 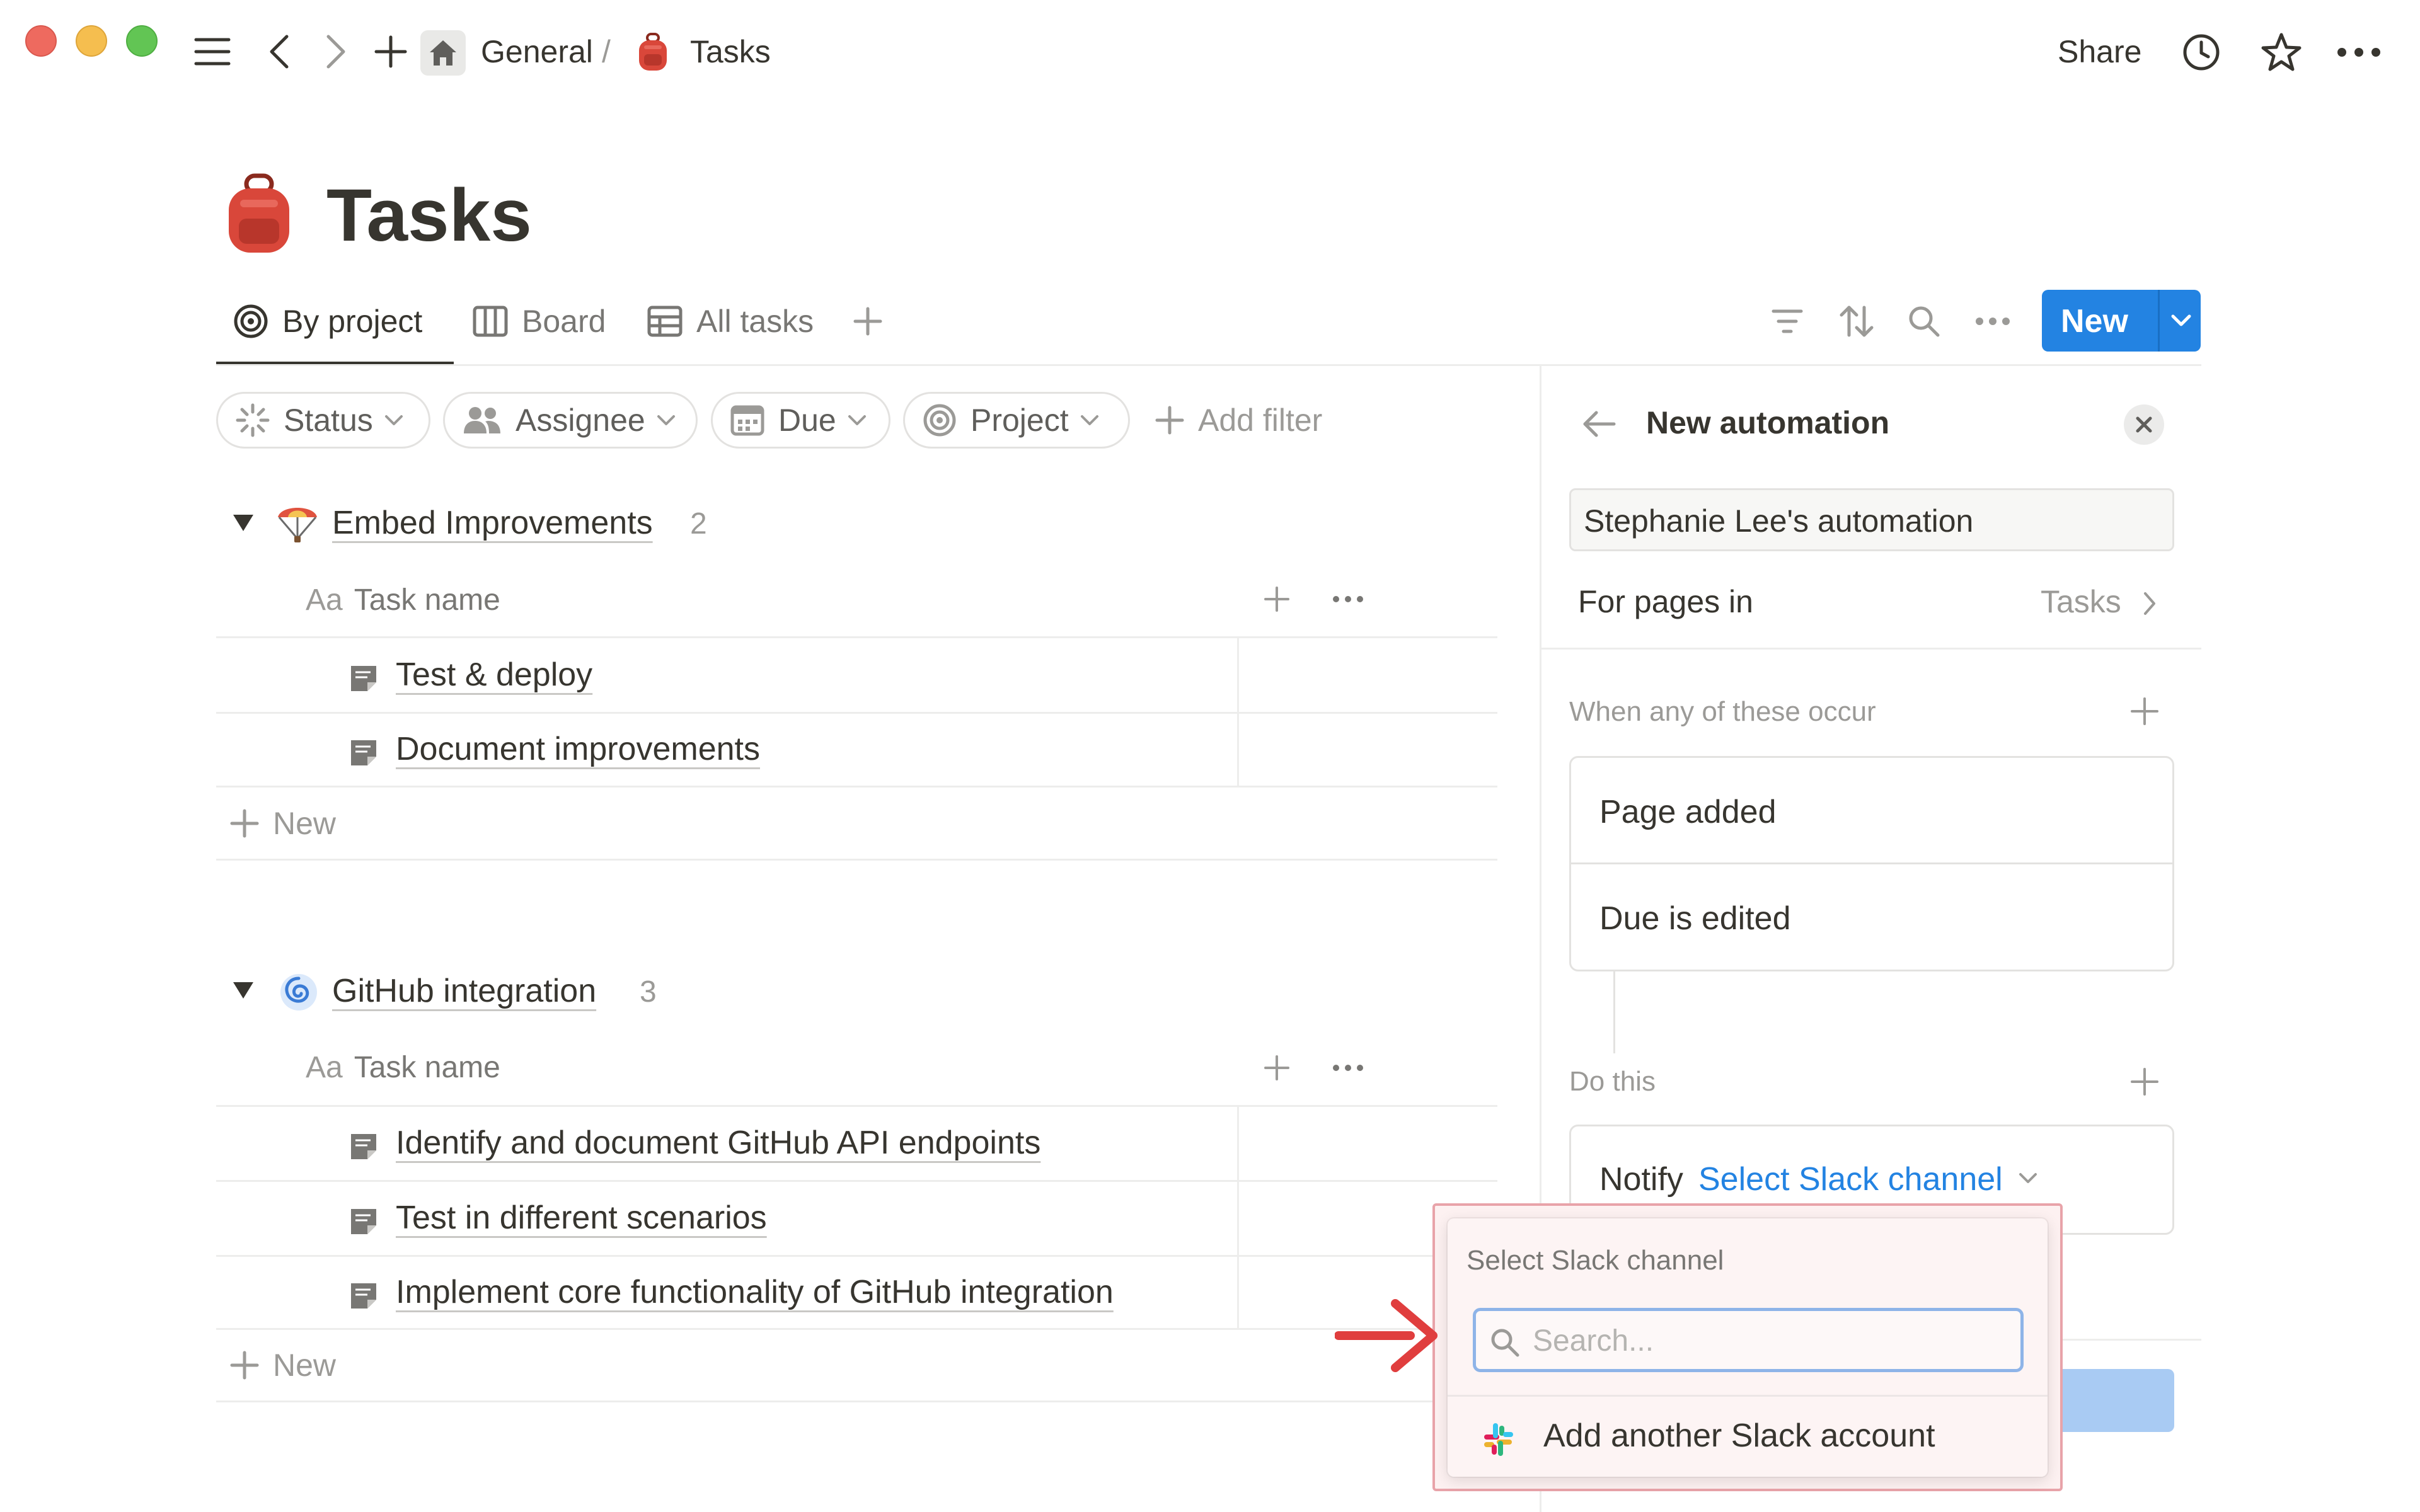 I want to click on trigger-item: Page added, so click(x=1872, y=811).